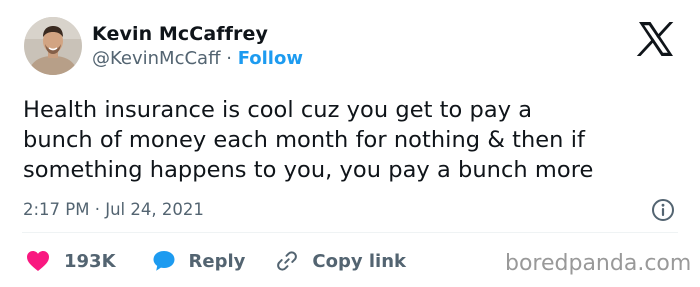 This screenshot has width=700, height=287. Describe the element at coordinates (113, 209) in the screenshot. I see `tweet-timestamp: 2:17 PM · Jul 24, 2021` at that location.